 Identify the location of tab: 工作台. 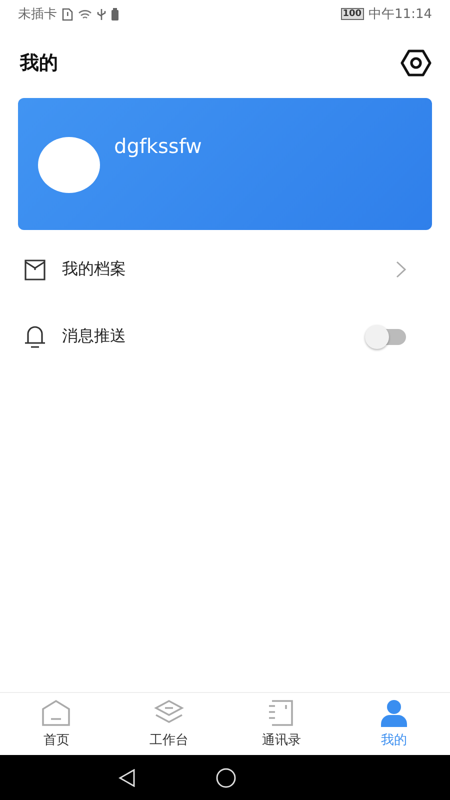
(168, 724).